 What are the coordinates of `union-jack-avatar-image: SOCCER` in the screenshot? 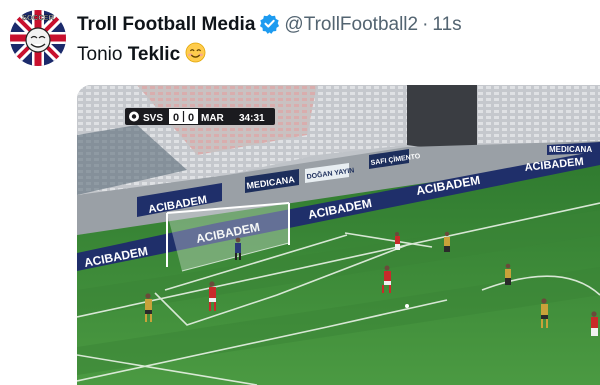 It's located at (38, 38).